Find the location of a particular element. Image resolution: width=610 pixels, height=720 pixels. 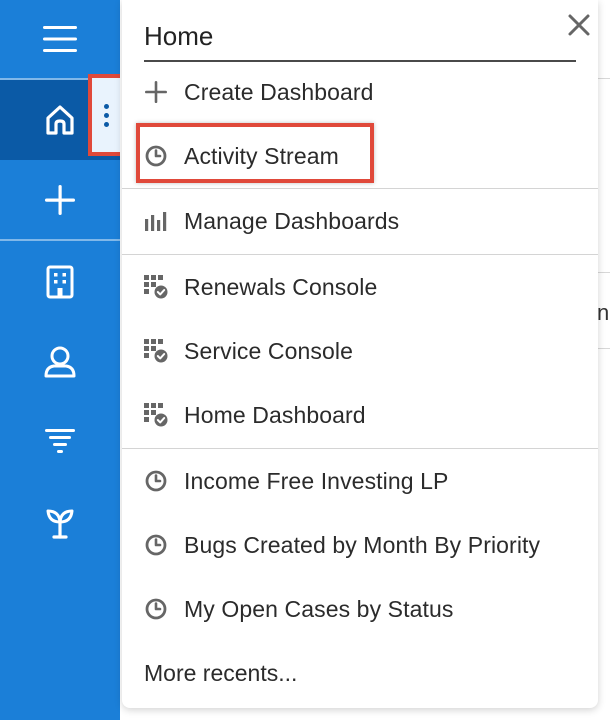

accounts-button is located at coordinates (60, 282).